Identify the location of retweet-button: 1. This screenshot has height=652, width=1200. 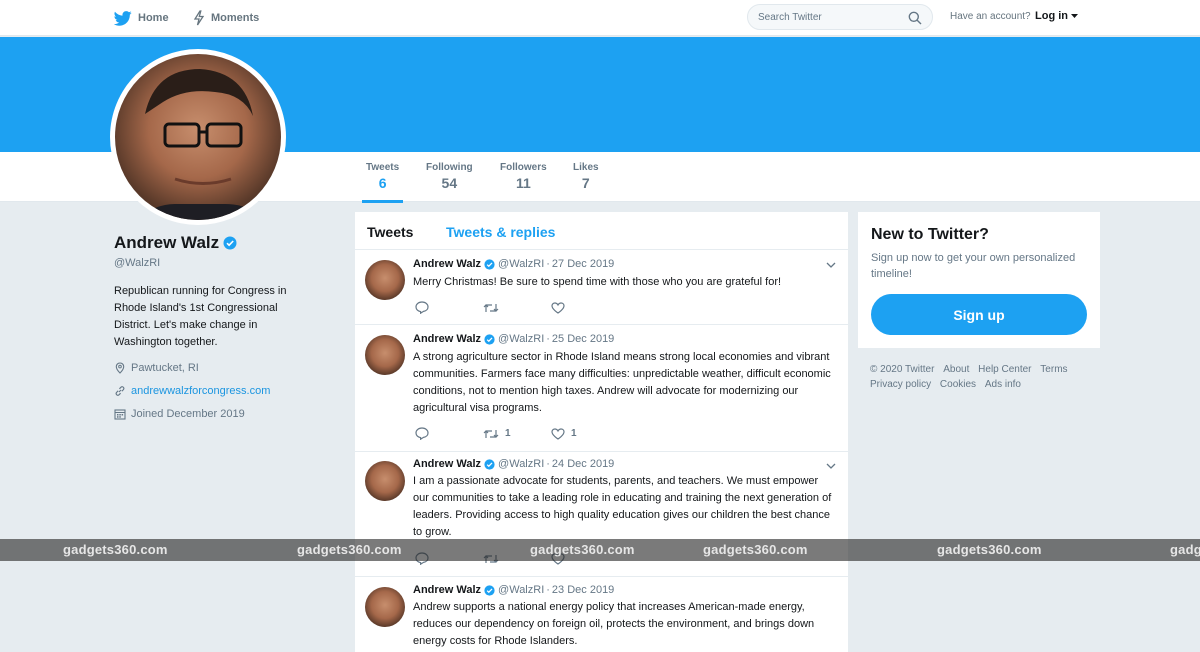
(517, 434).